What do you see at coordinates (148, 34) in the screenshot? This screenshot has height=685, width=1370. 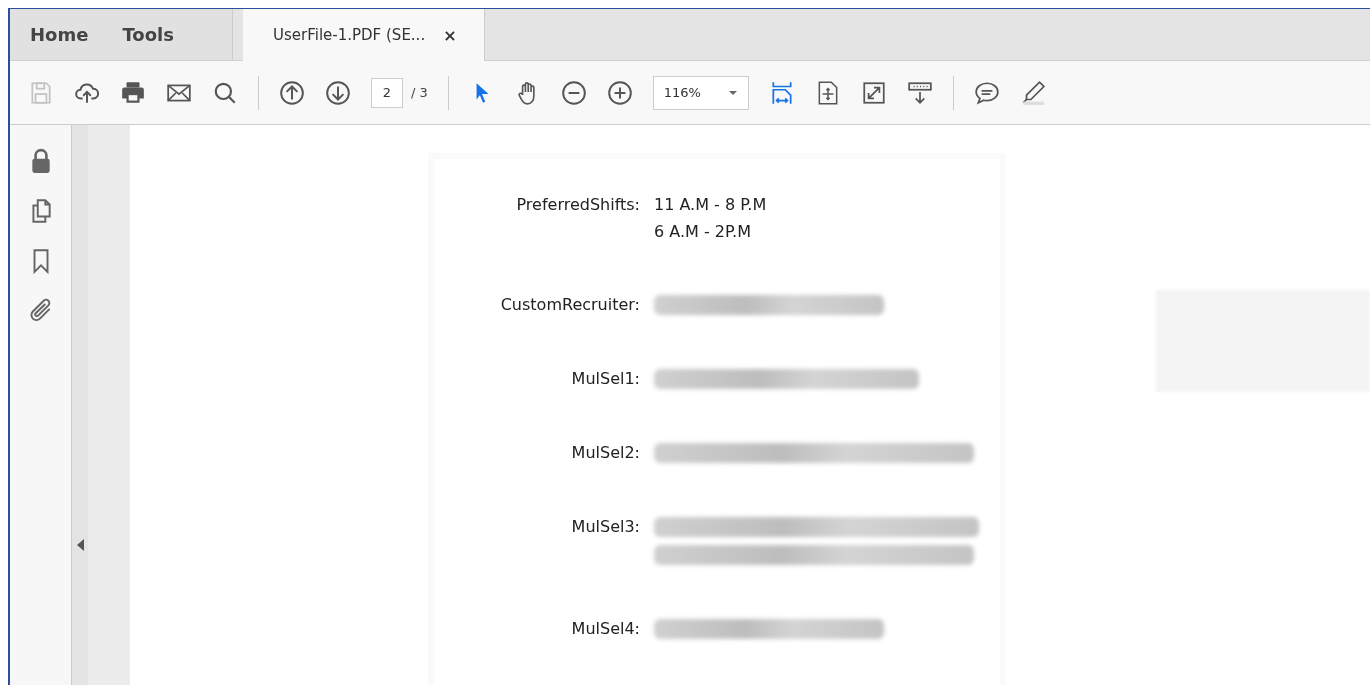 I see `menu-tab: Tools` at bounding box center [148, 34].